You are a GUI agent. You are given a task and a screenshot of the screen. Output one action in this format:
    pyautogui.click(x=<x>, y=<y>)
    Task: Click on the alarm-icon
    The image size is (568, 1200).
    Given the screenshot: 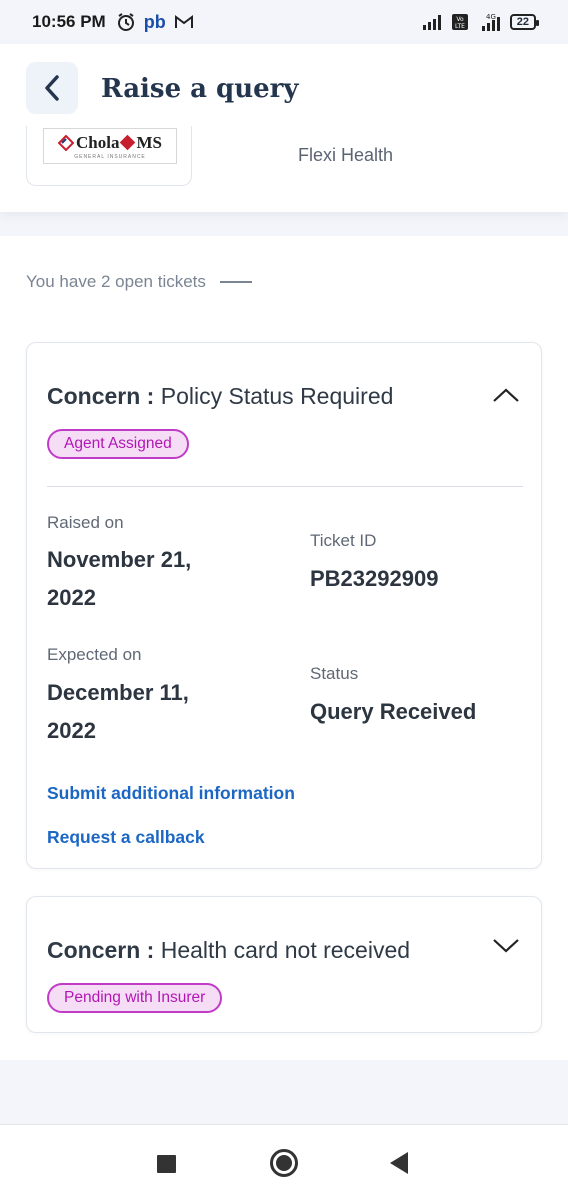 What is the action you would take?
    pyautogui.click(x=125, y=22)
    